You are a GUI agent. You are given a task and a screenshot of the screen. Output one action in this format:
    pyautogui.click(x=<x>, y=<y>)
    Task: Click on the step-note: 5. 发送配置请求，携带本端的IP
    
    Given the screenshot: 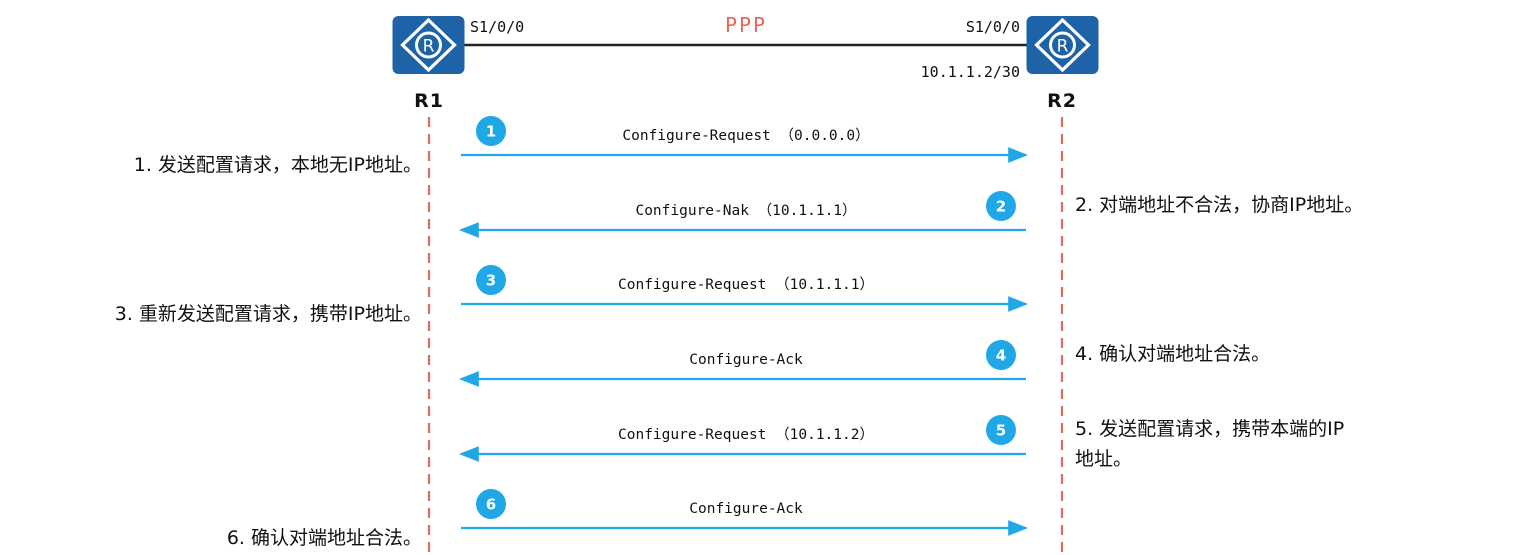 What is the action you would take?
    pyautogui.click(x=1209, y=429)
    